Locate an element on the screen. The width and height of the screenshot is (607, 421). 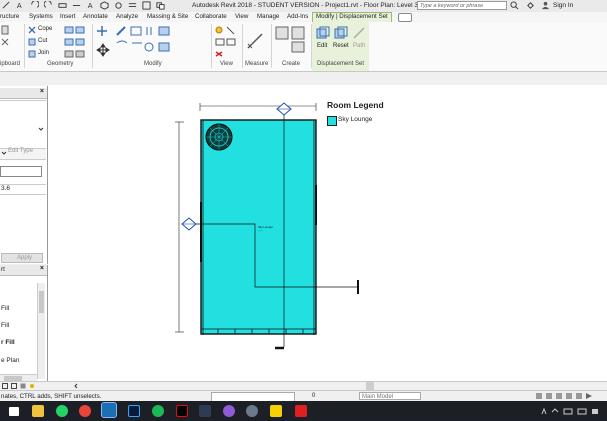
room-tag-detail: ◦◦◦◦◦◦ is located at coordinates (260, 232).